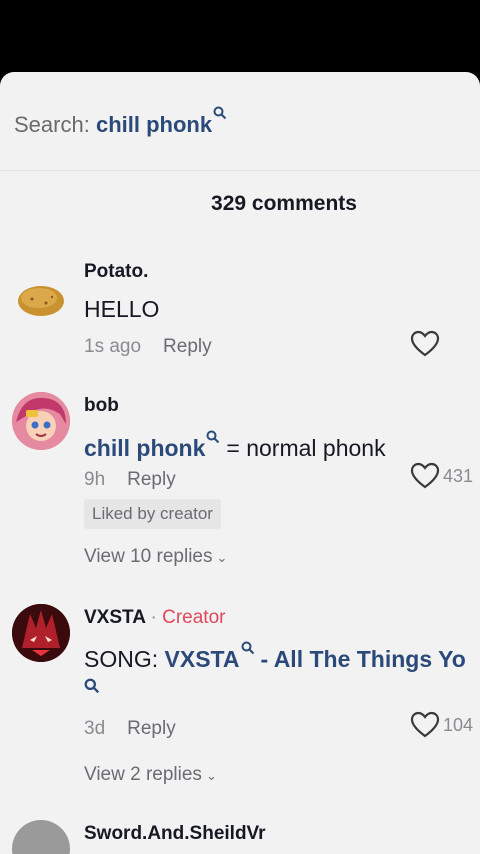 Image resolution: width=480 pixels, height=854 pixels. Describe the element at coordinates (441, 476) in the screenshot. I see `like-button: 431` at that location.